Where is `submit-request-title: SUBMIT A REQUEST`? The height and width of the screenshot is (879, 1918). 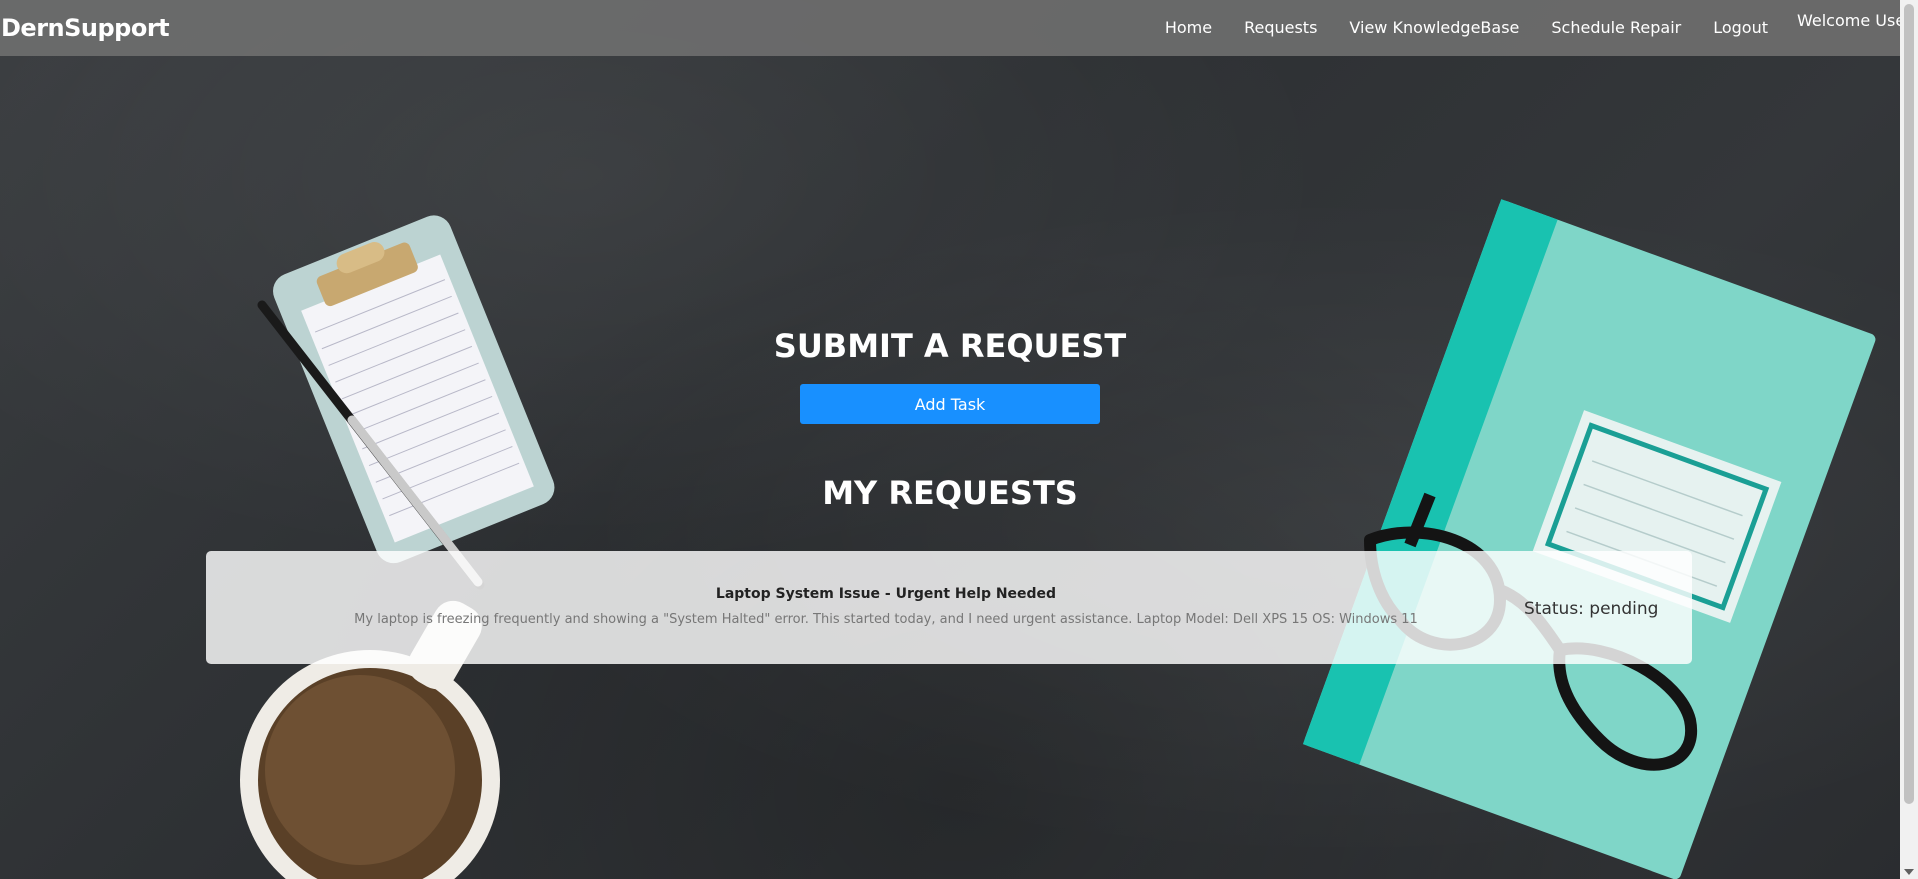
submit-request-title: SUBMIT A REQUEST is located at coordinates (950, 346).